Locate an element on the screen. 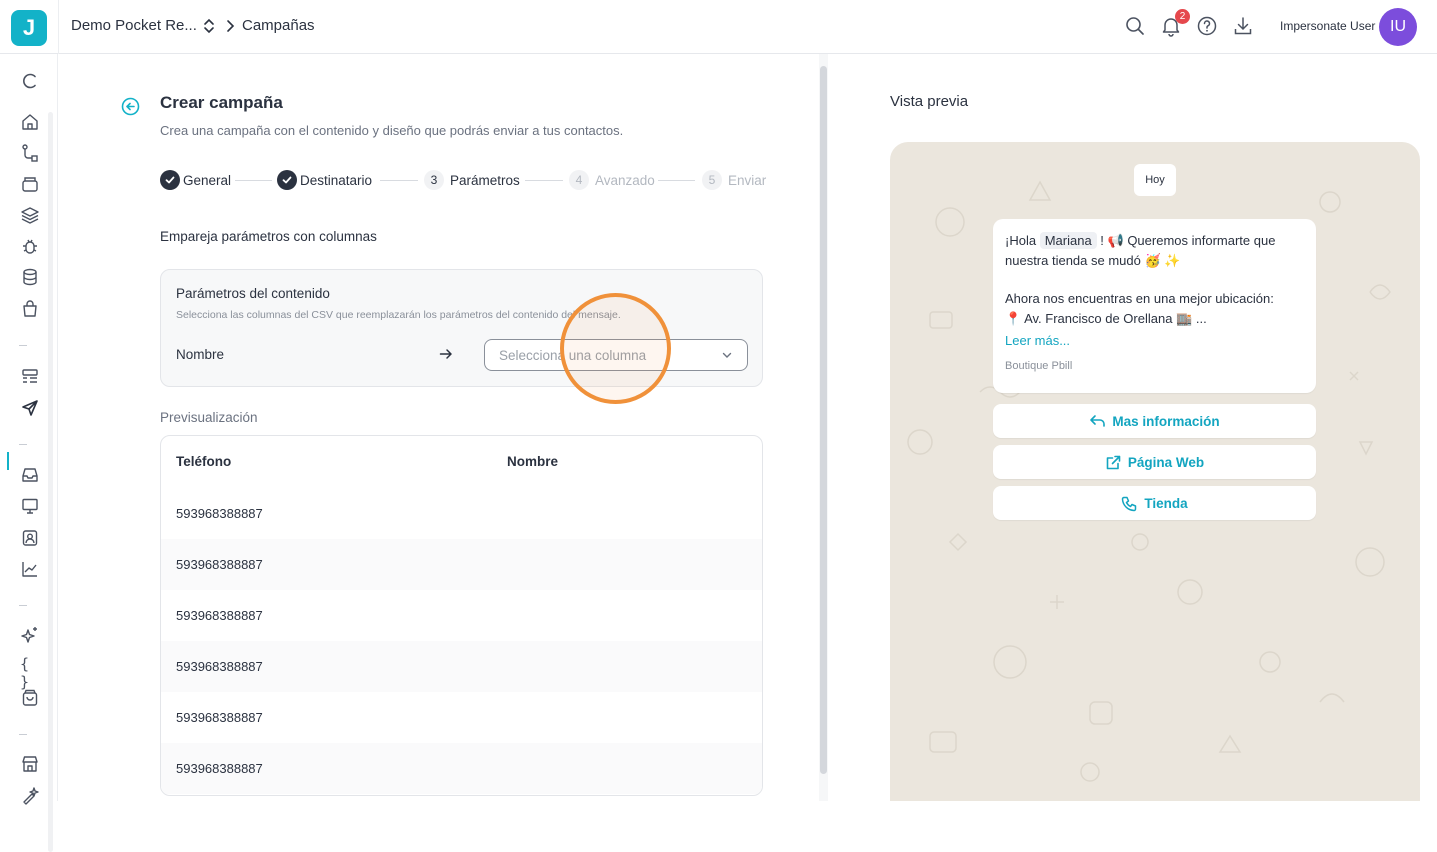  step-number: 5 is located at coordinates (712, 180).